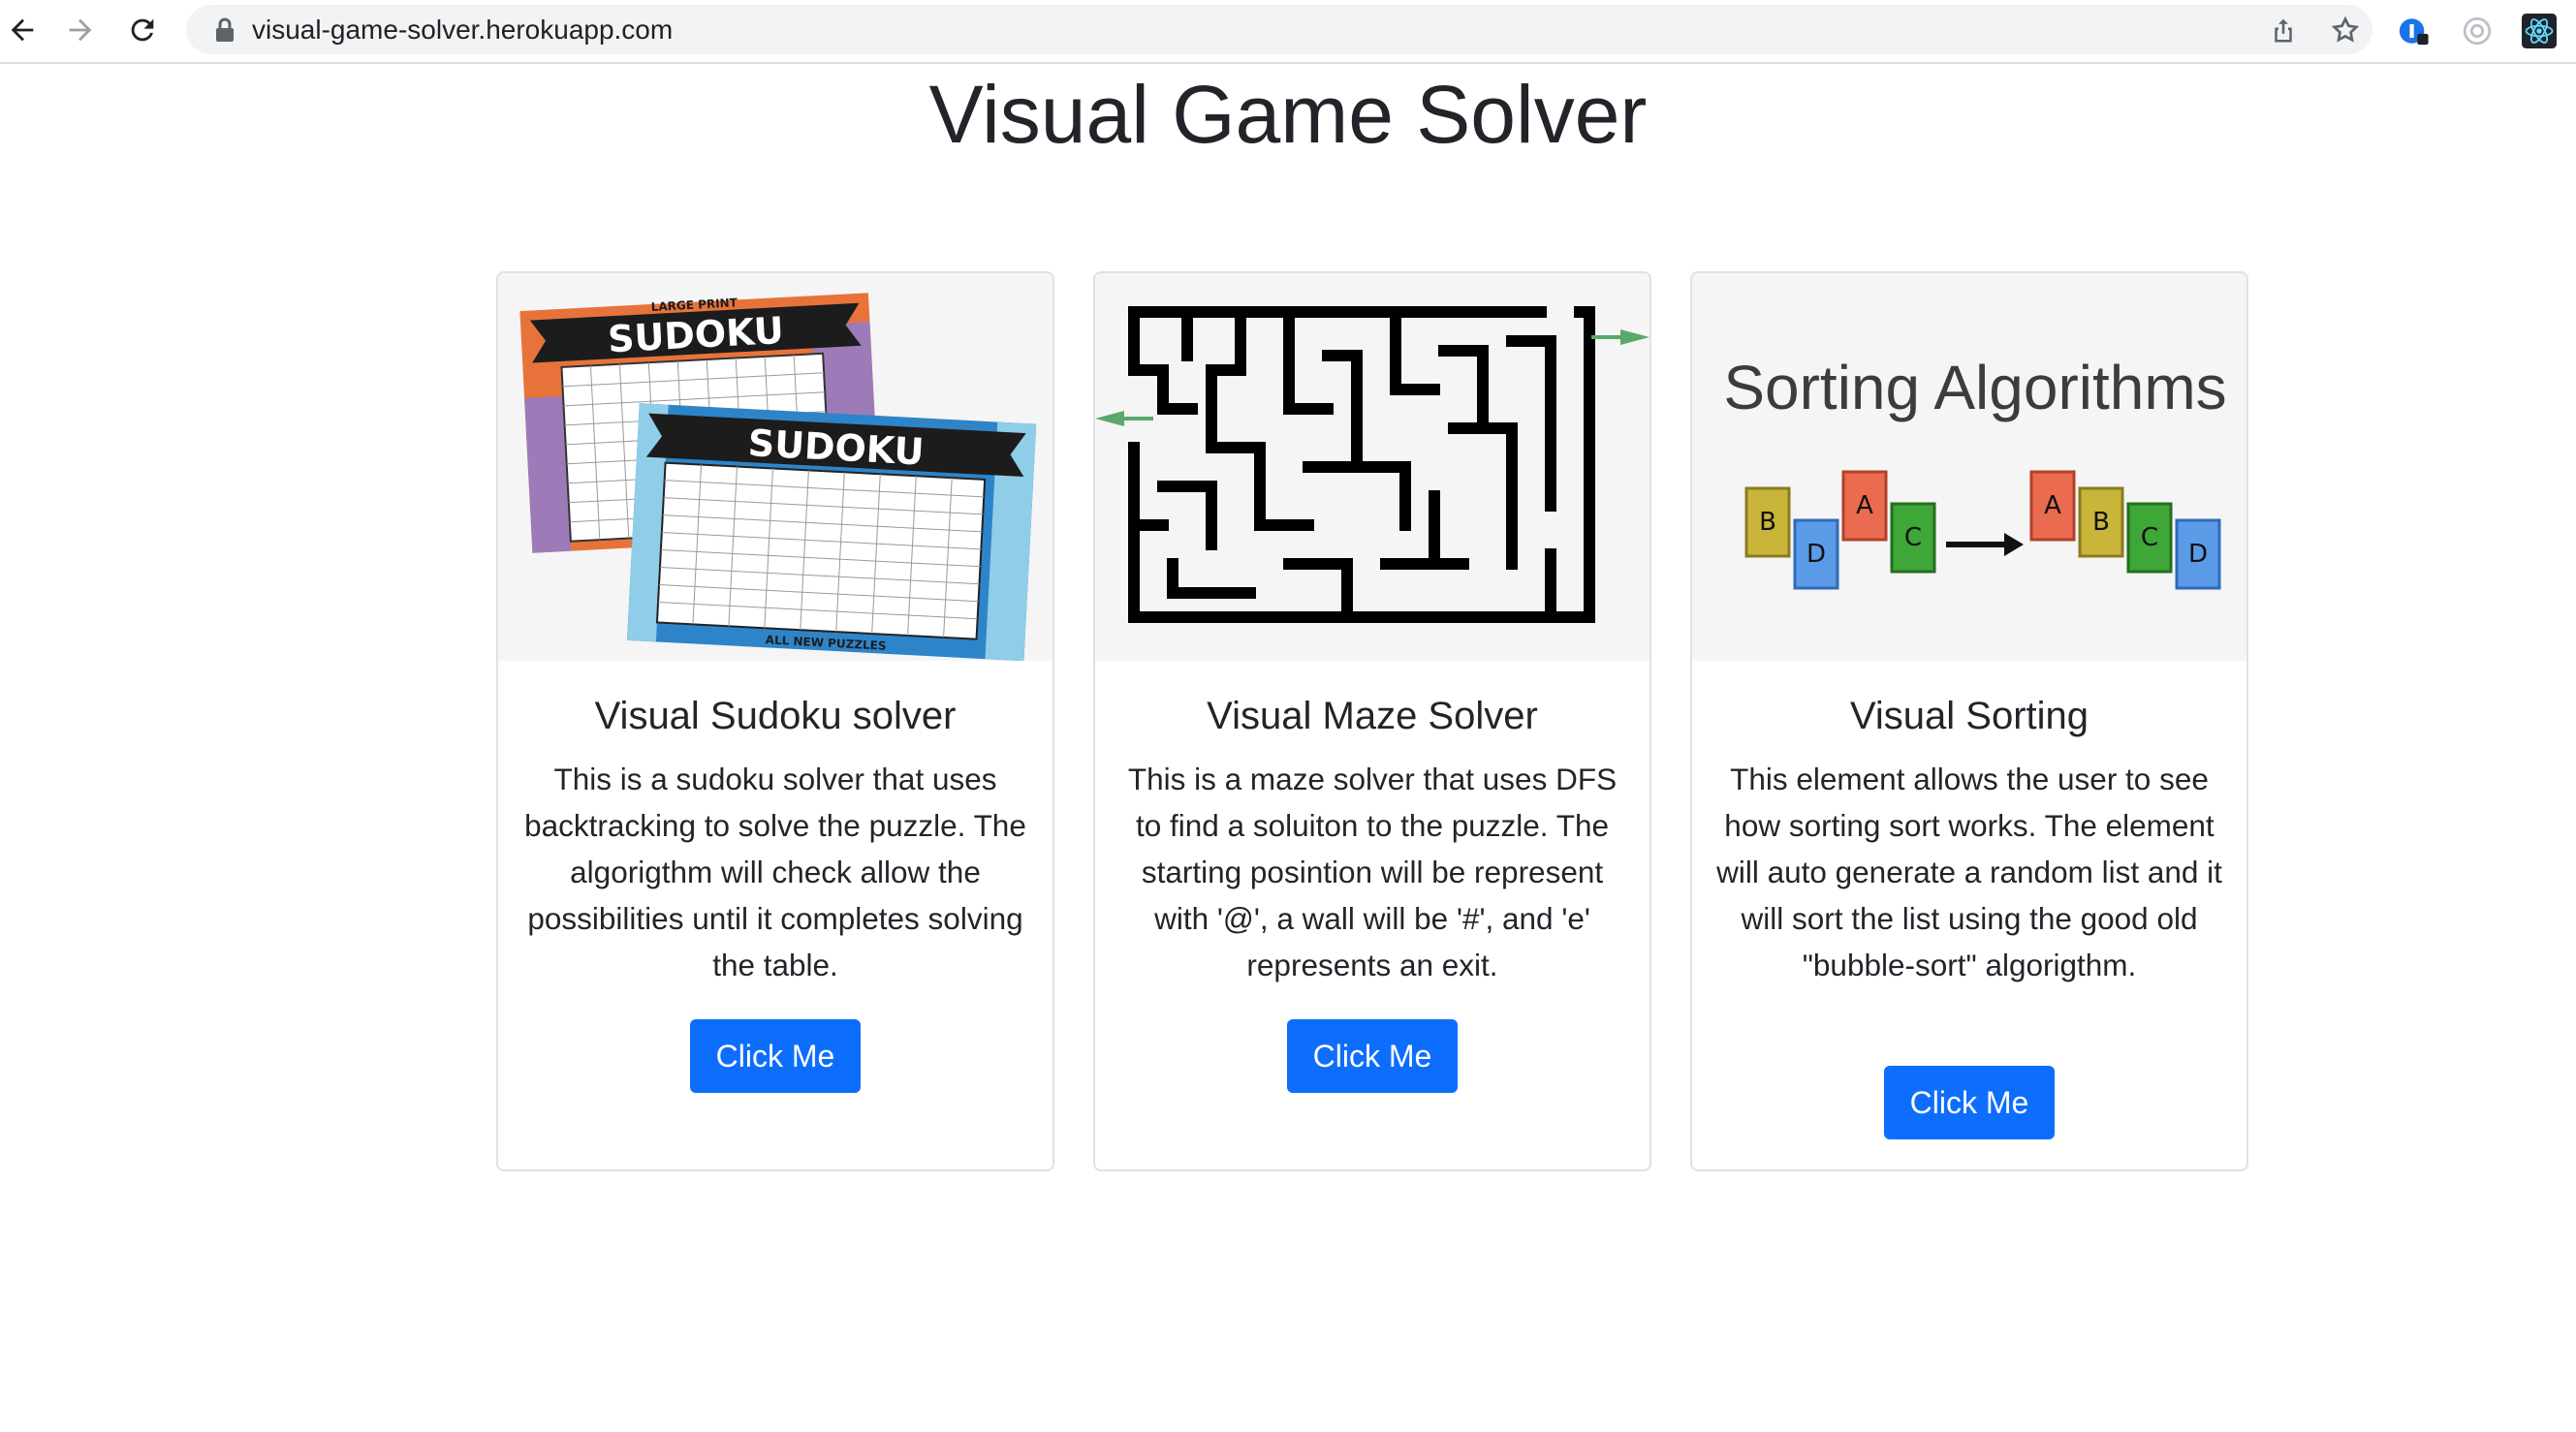 The width and height of the screenshot is (2576, 1432). I want to click on sort-before-block-3: A, so click(1864, 506).